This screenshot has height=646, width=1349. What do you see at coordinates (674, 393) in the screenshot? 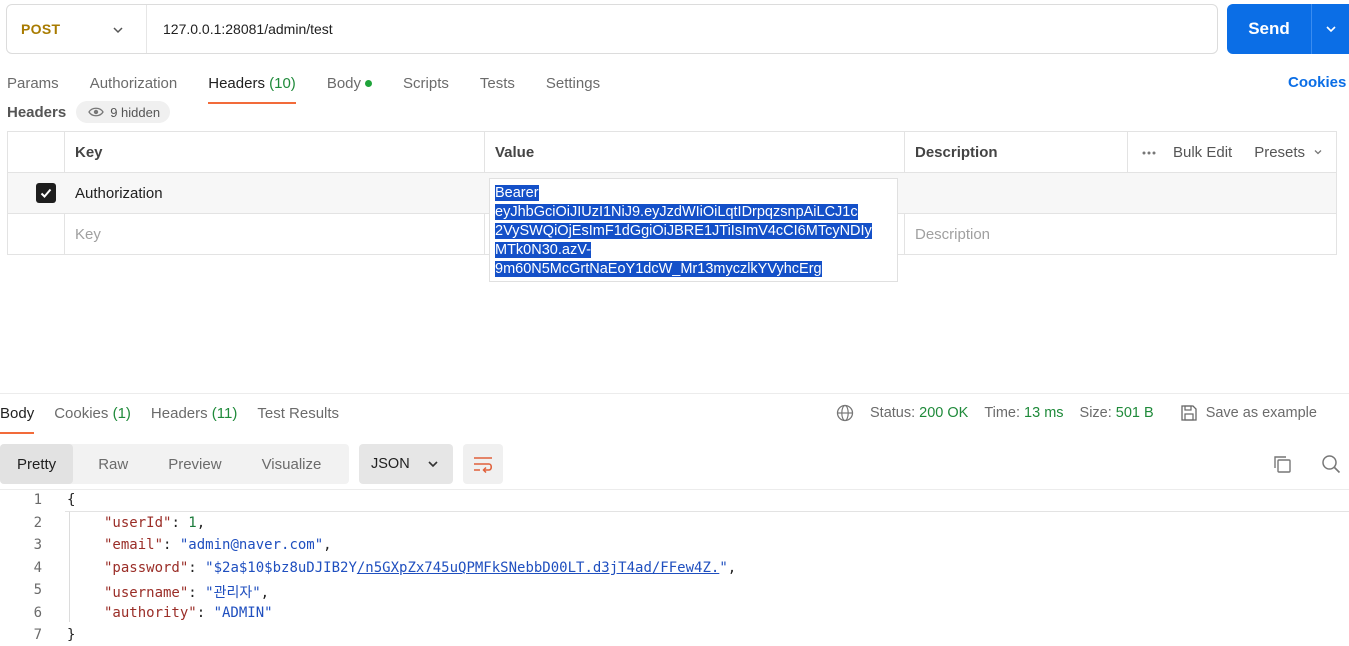
I see `response-divider` at bounding box center [674, 393].